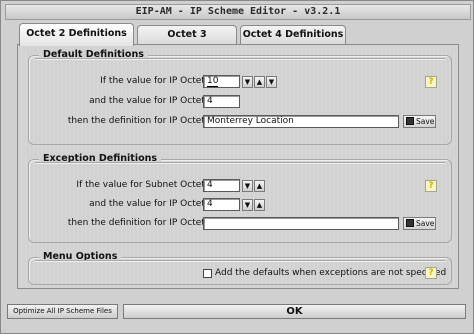 This screenshot has height=334, width=474. Describe the element at coordinates (221, 81) in the screenshot. I see `default-ip-octet-1-input: 10` at that location.